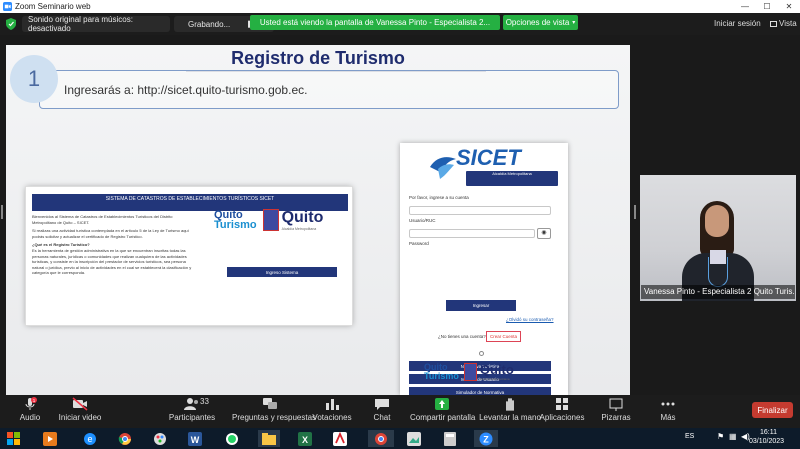  What do you see at coordinates (232, 438) in the screenshot?
I see `whatsapp-icon` at bounding box center [232, 438].